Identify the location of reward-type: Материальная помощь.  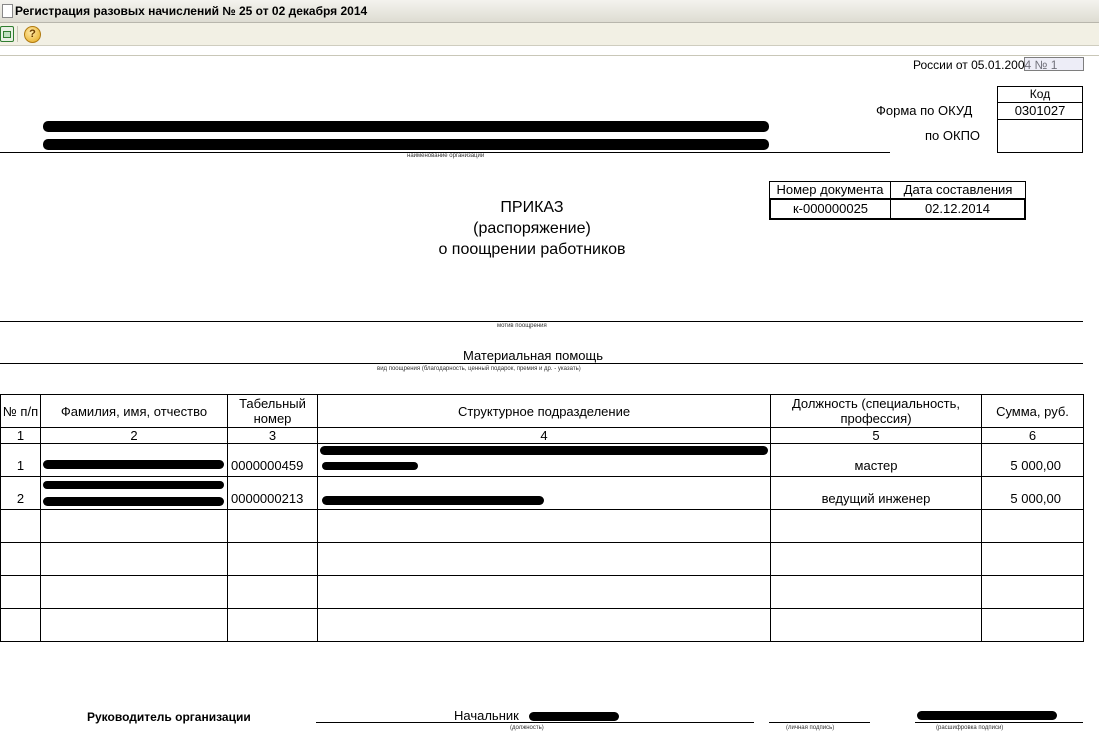
(532, 355).